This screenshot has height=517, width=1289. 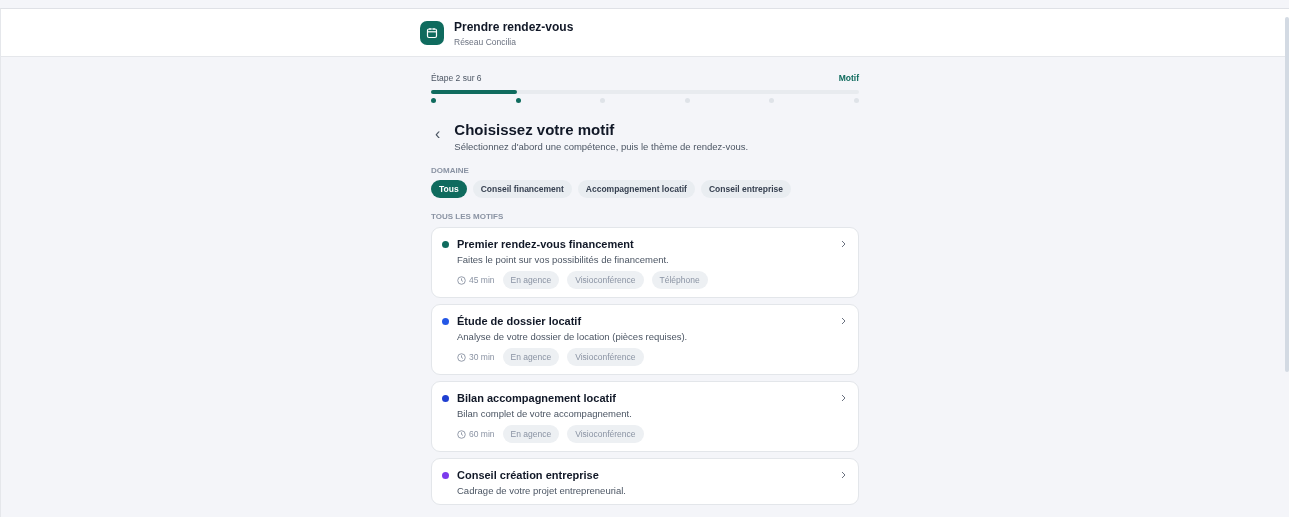 What do you see at coordinates (432, 33) in the screenshot?
I see `calendar-icon` at bounding box center [432, 33].